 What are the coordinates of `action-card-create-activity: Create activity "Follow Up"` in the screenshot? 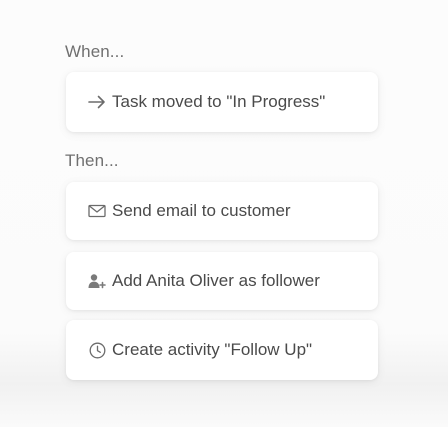 It's located at (222, 350).